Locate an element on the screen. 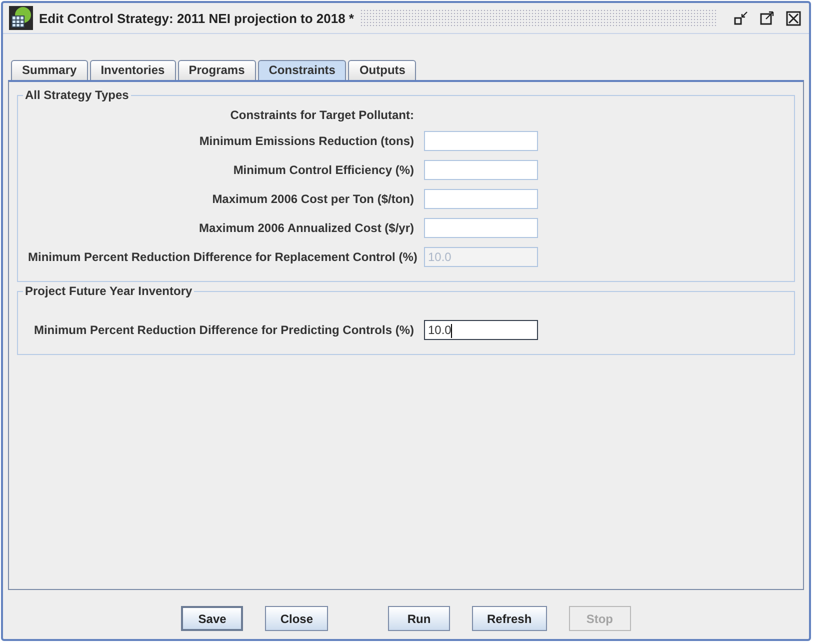 Image resolution: width=814 pixels, height=644 pixels. maximize-icon is located at coordinates (767, 18).